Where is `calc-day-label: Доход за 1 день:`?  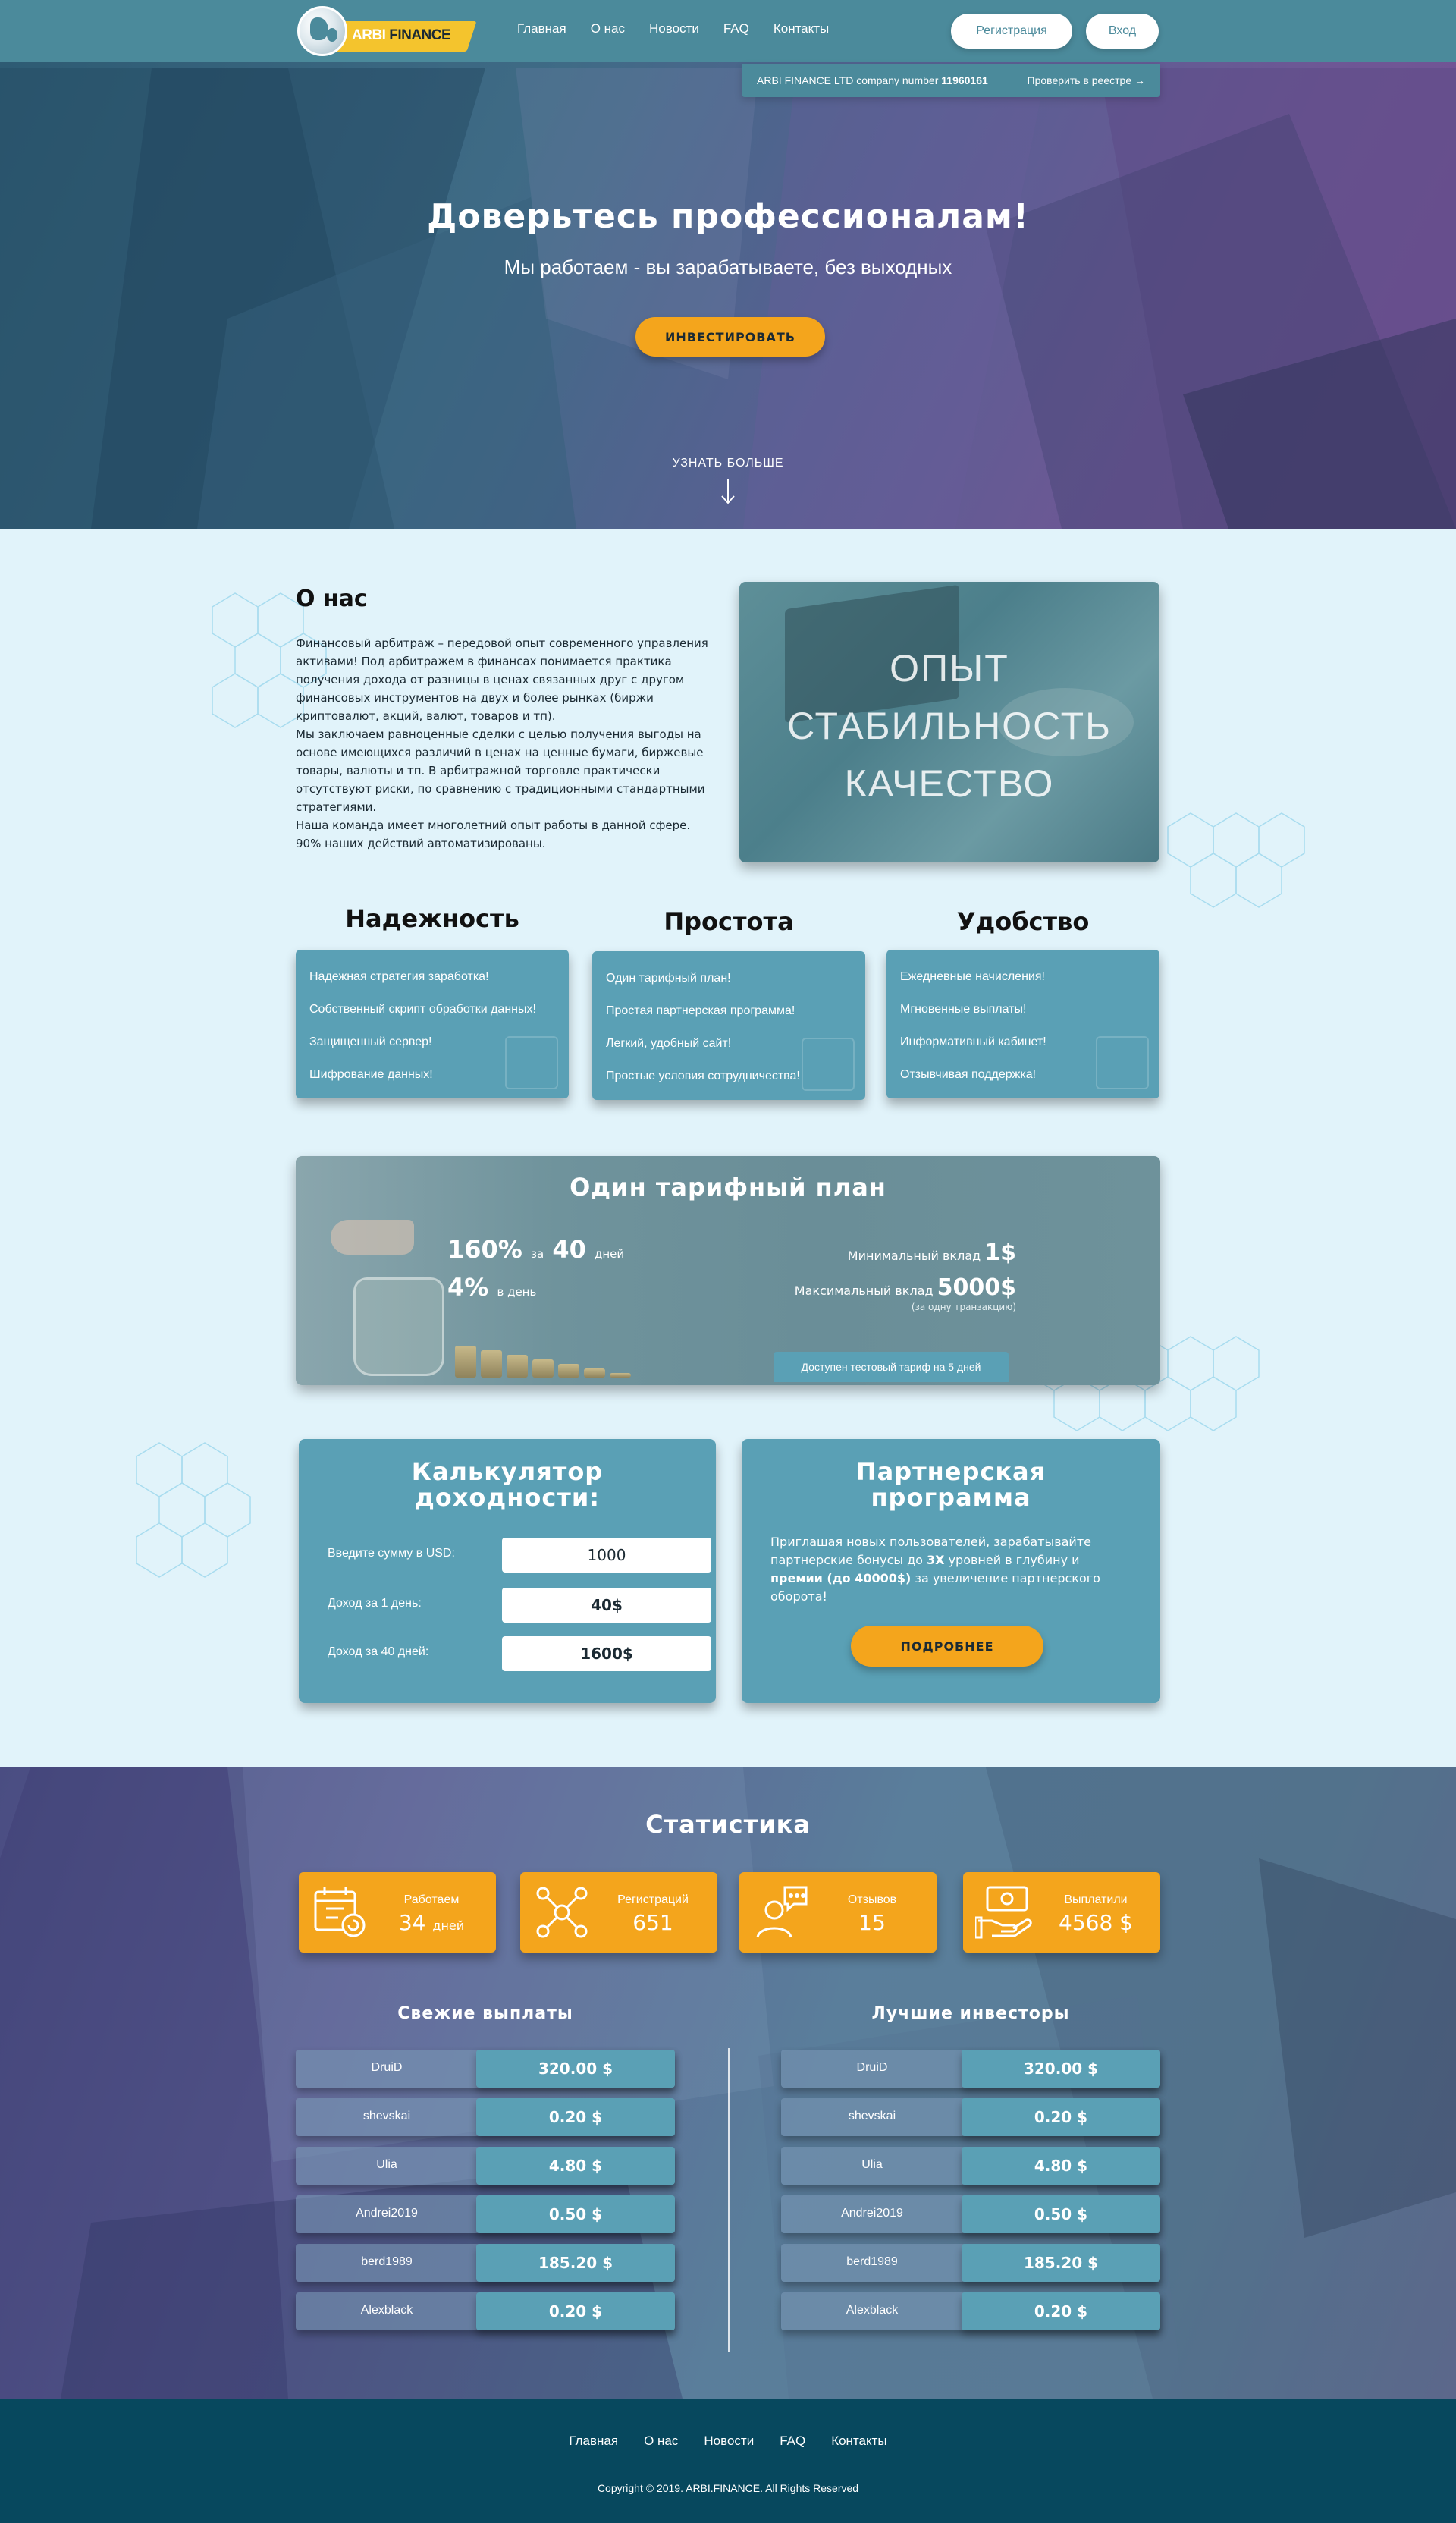 calc-day-label: Доход за 1 день: is located at coordinates (375, 1603).